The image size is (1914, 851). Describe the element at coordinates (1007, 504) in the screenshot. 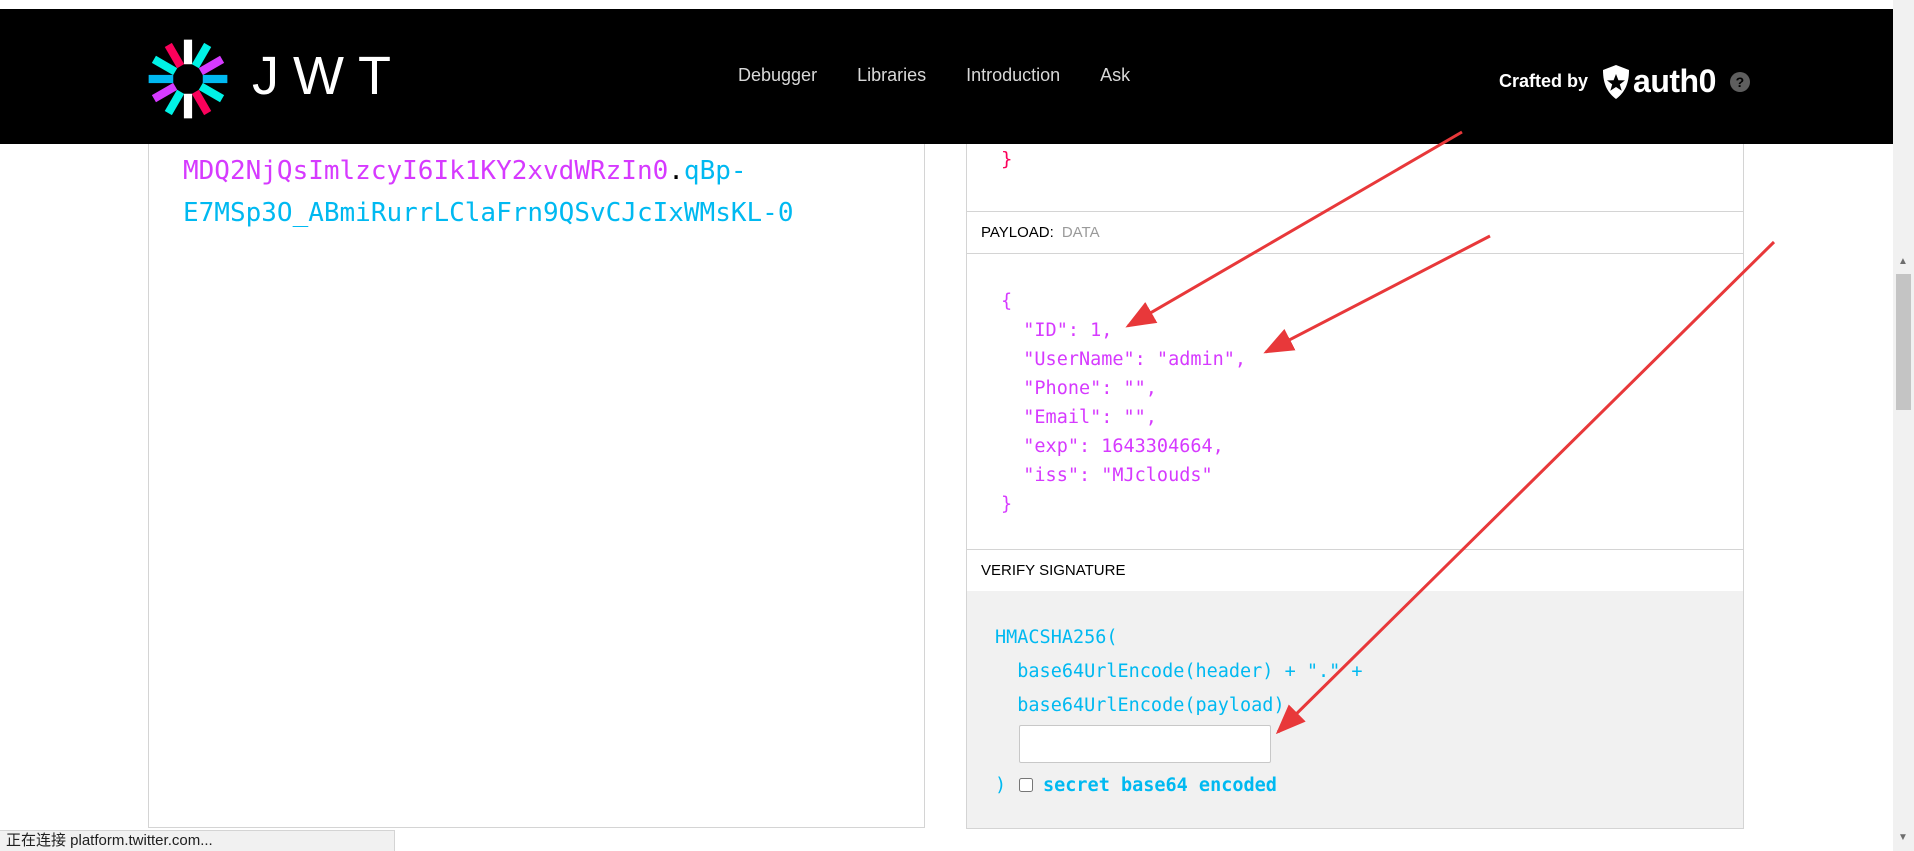

I see `payload-line: }` at that location.